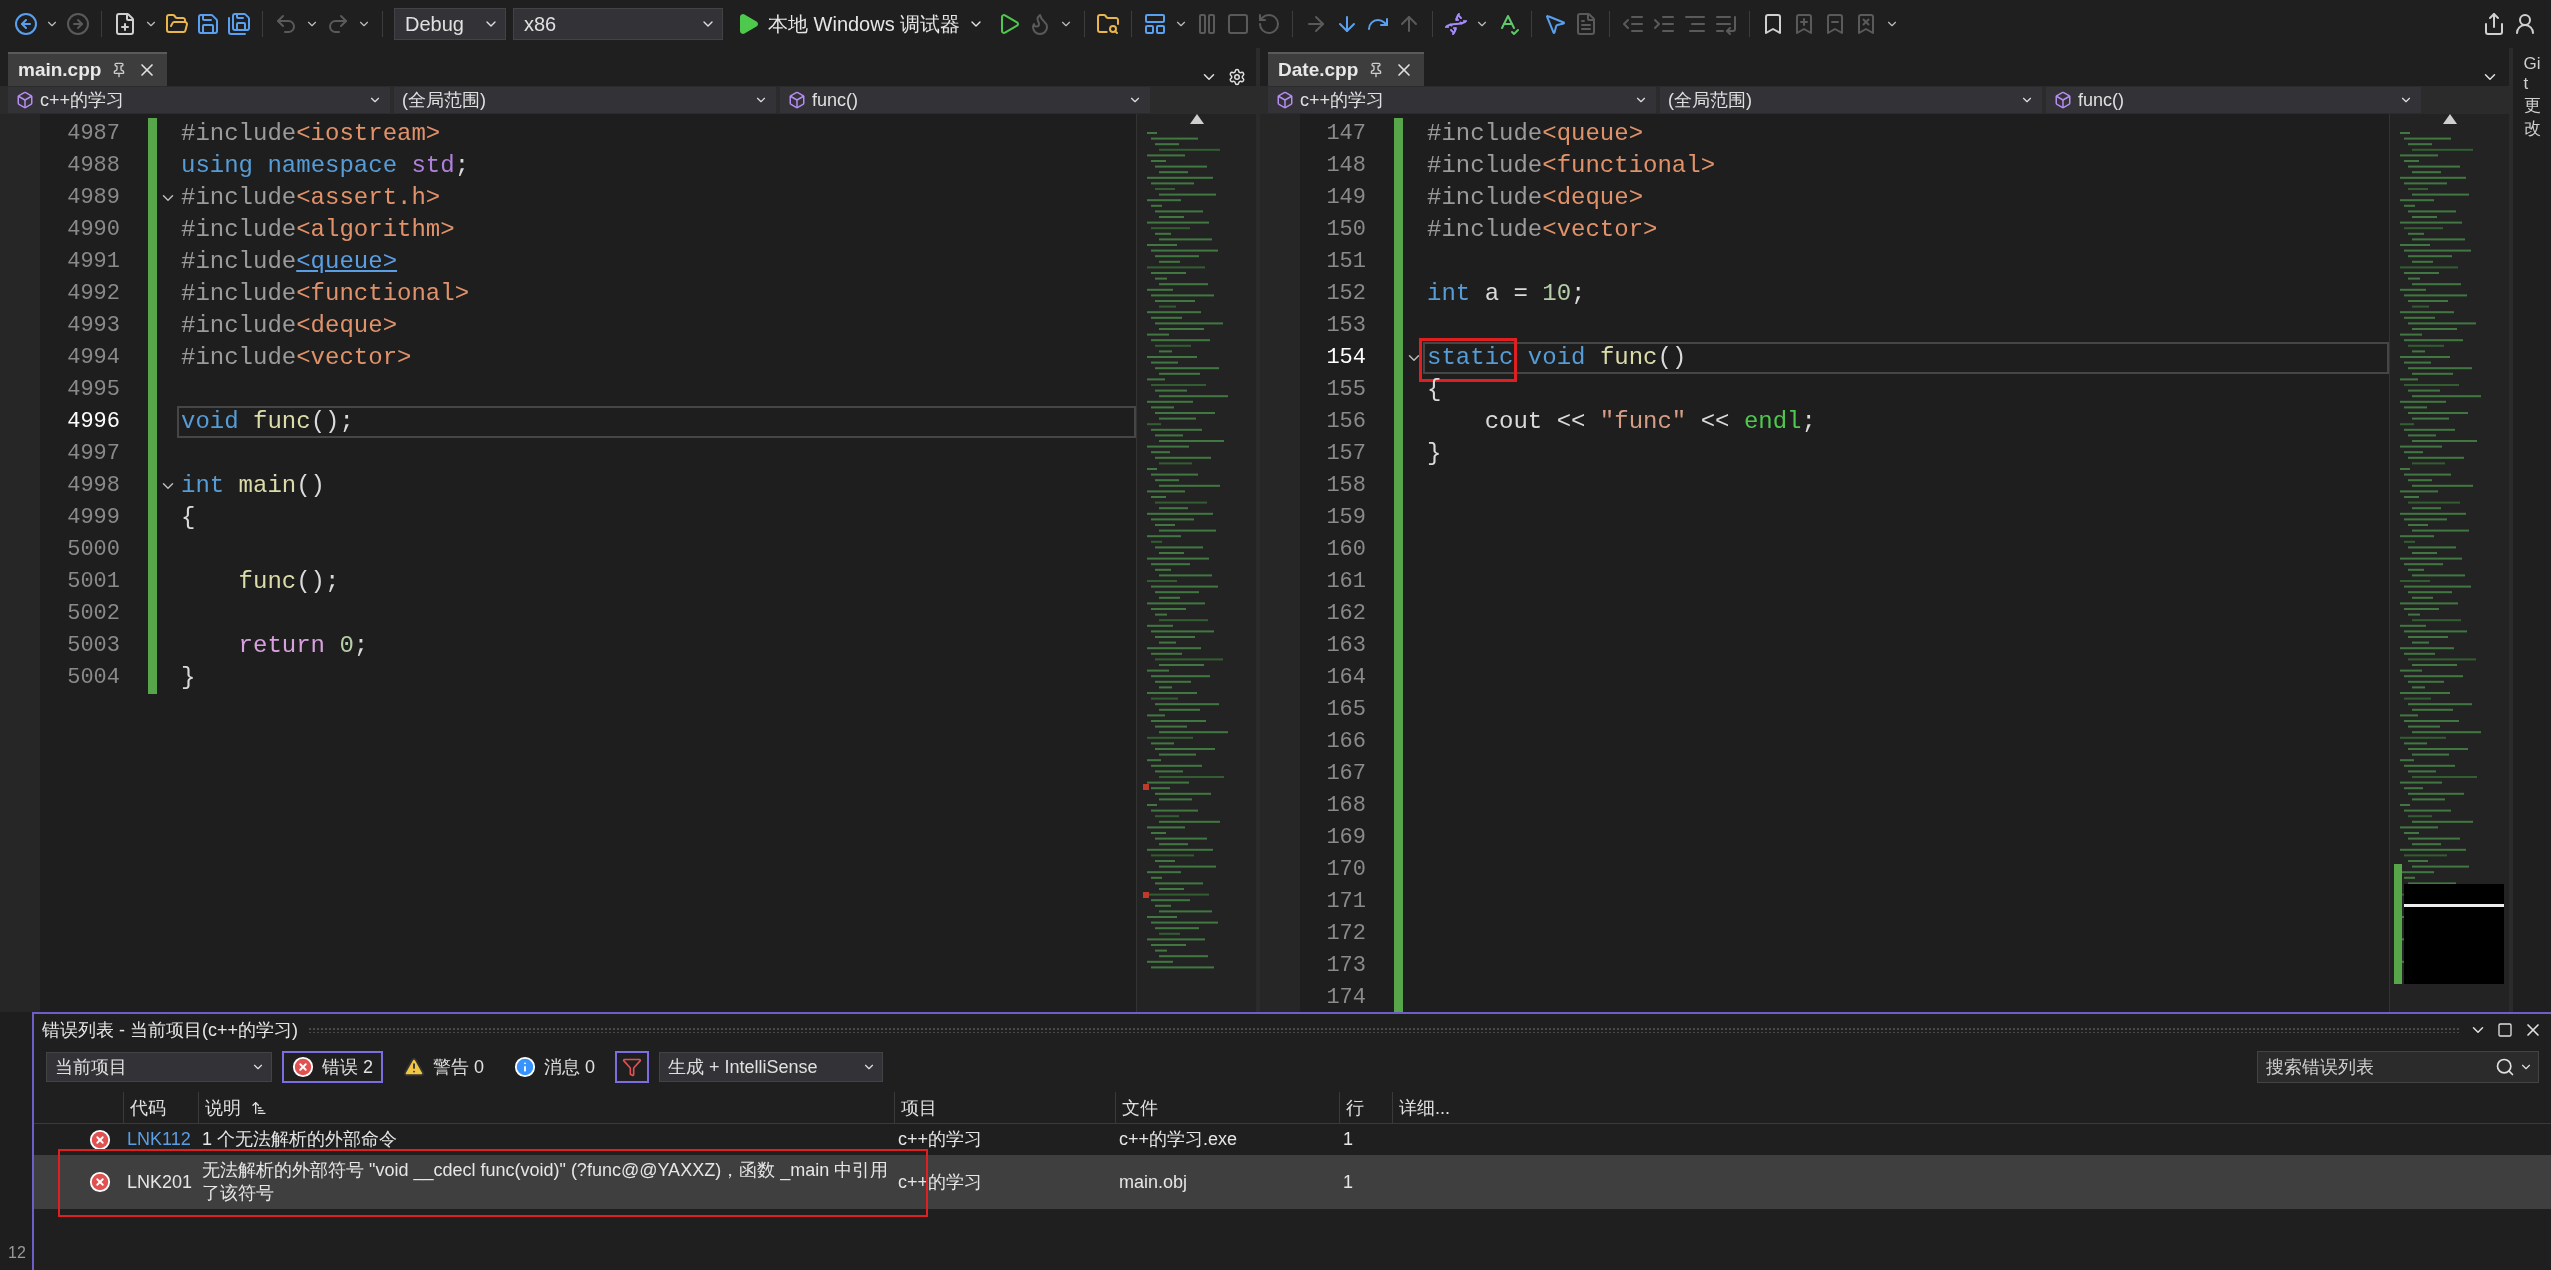  What do you see at coordinates (188, 678) in the screenshot?
I see `code-line: }` at bounding box center [188, 678].